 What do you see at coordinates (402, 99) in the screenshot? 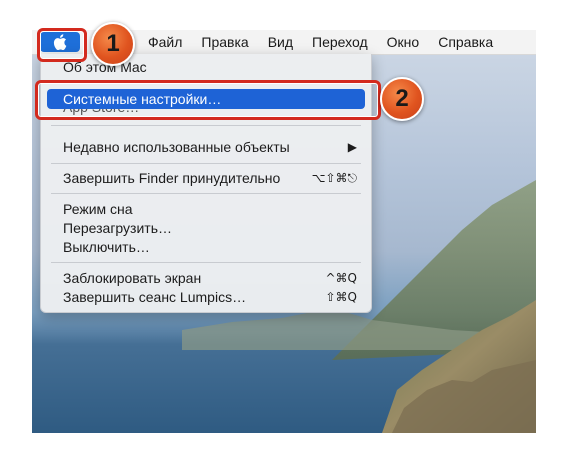
I see `callout-badge-2: 2` at bounding box center [402, 99].